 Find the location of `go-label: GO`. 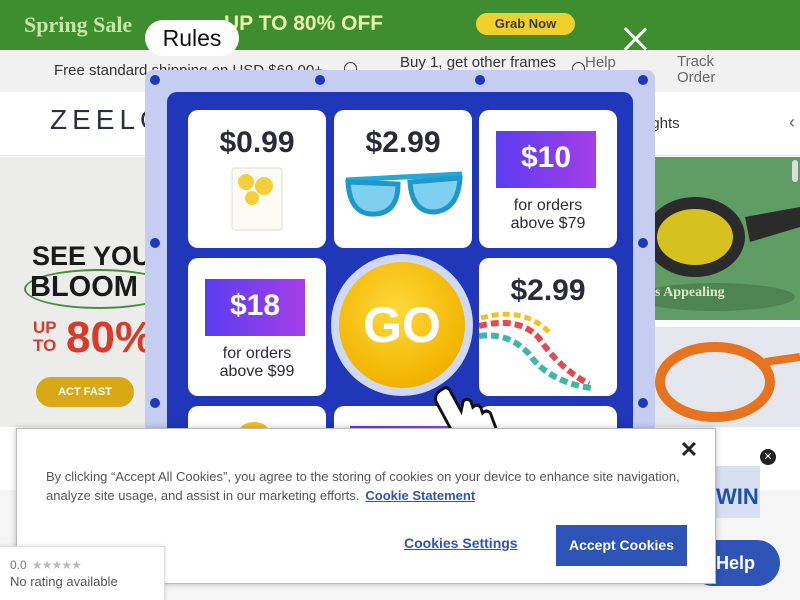

go-label: GO is located at coordinates (402, 325).